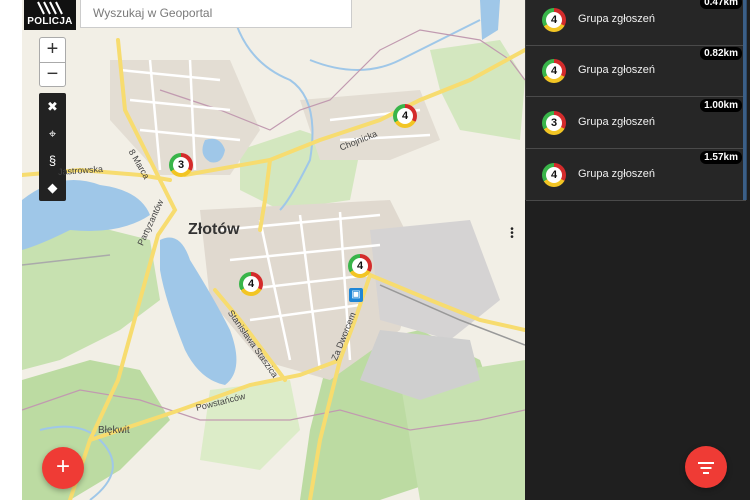 The height and width of the screenshot is (500, 750). I want to click on distance-badge: 0.82km, so click(721, 53).